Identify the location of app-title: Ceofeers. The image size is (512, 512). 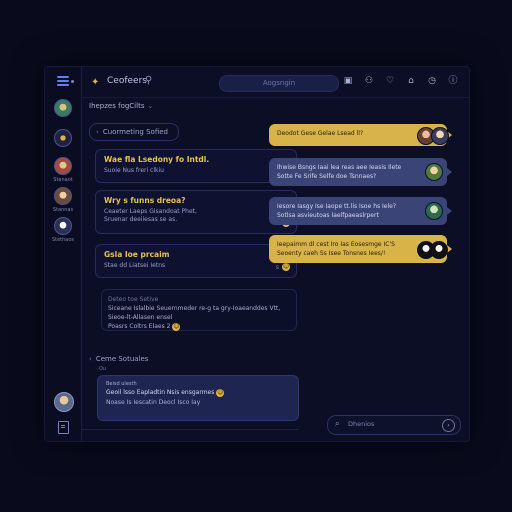
(127, 81).